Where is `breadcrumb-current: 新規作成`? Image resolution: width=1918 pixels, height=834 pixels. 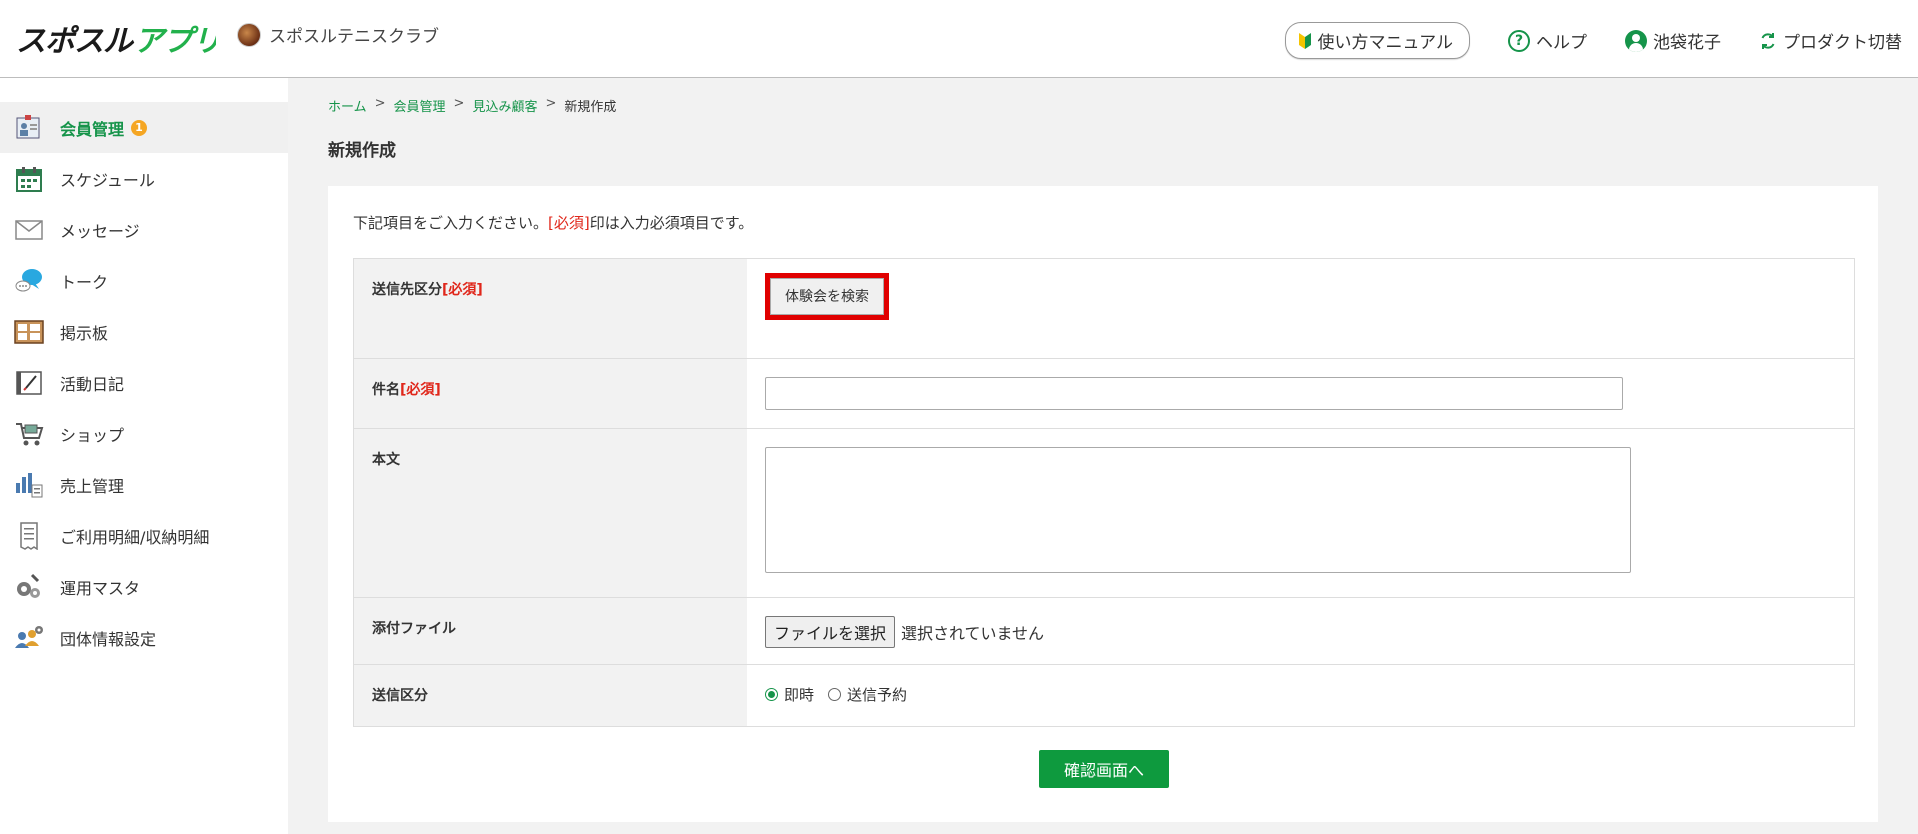 breadcrumb-current: 新規作成 is located at coordinates (590, 107).